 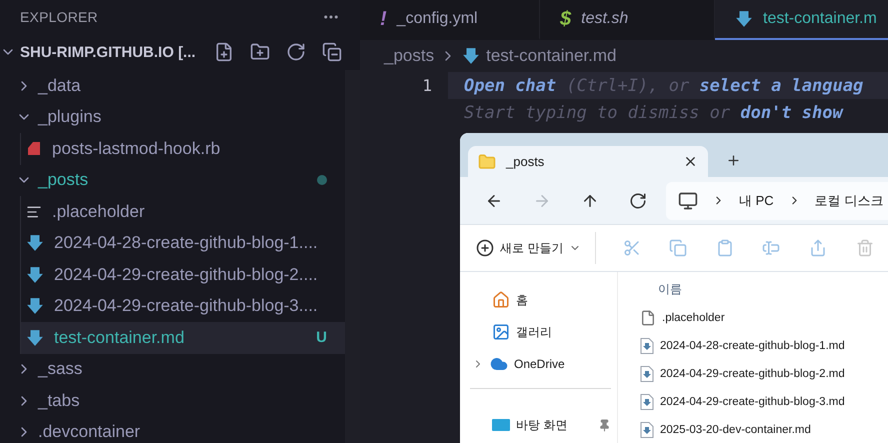 What do you see at coordinates (172, 369) in the screenshot?
I see `folder-row: _sass` at bounding box center [172, 369].